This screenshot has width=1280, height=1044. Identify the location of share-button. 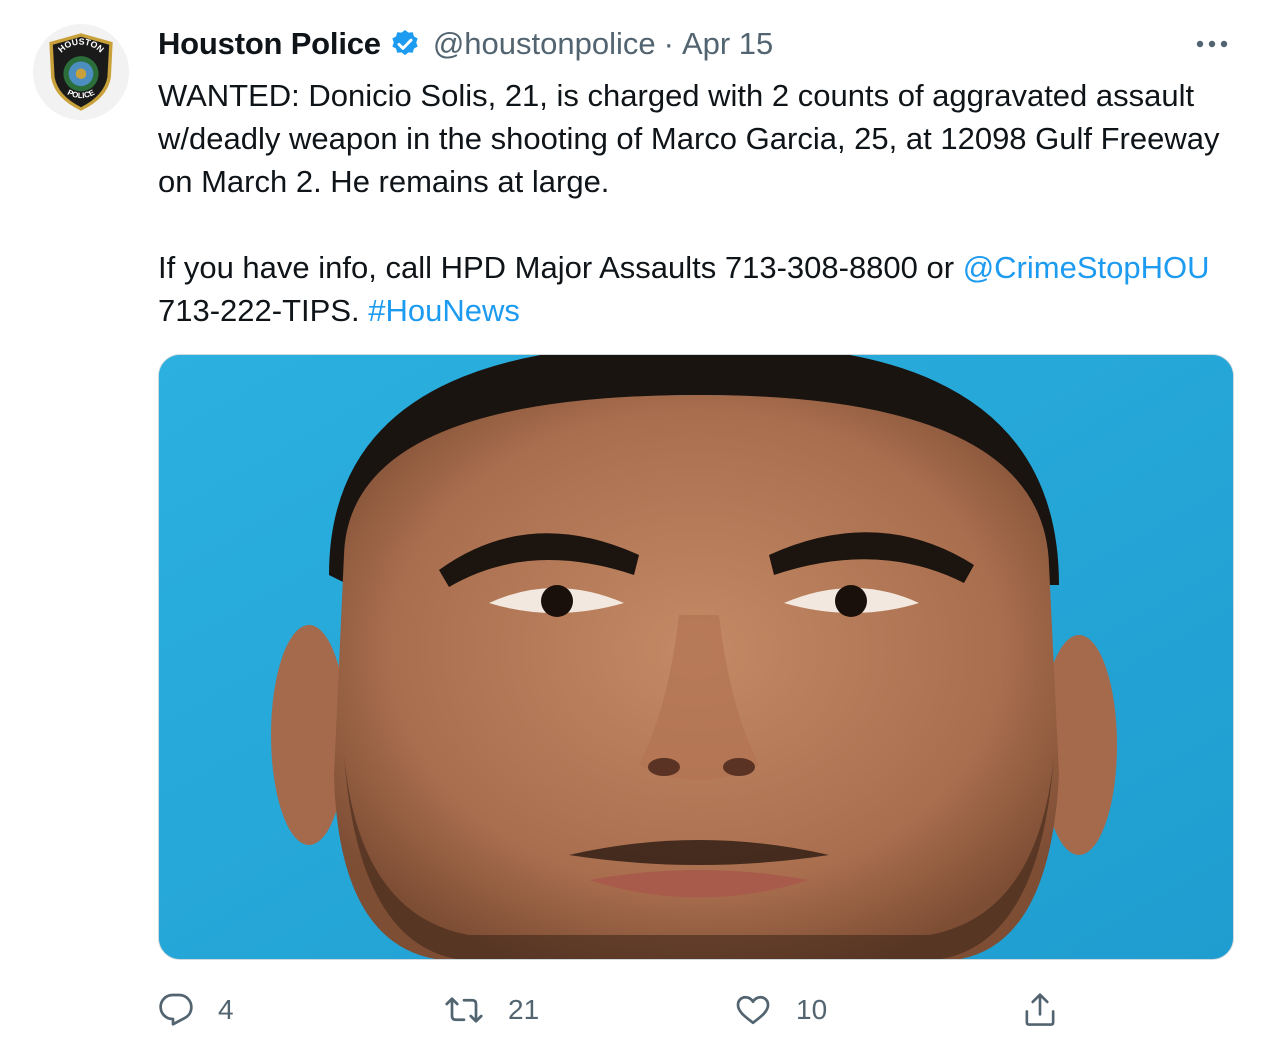
(1040, 1010).